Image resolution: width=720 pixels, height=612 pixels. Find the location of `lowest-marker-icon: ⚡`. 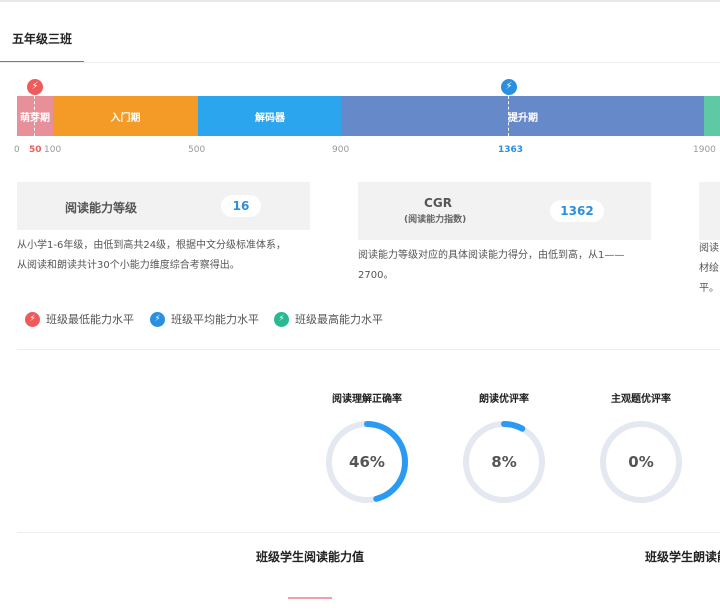

lowest-marker-icon: ⚡ is located at coordinates (35, 87).